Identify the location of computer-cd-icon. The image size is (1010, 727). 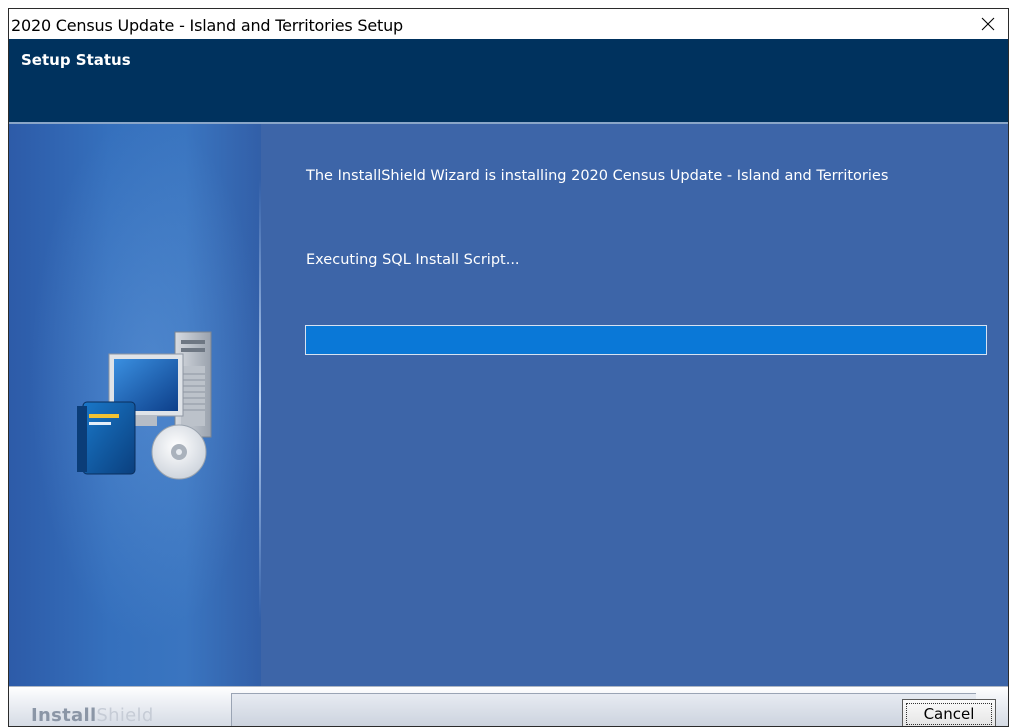
(144, 405).